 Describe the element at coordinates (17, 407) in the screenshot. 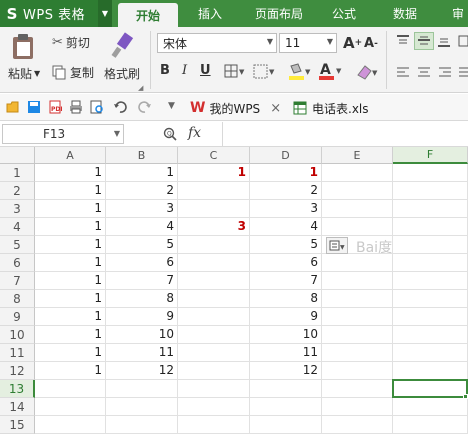

I see `row-header-14: 14` at that location.